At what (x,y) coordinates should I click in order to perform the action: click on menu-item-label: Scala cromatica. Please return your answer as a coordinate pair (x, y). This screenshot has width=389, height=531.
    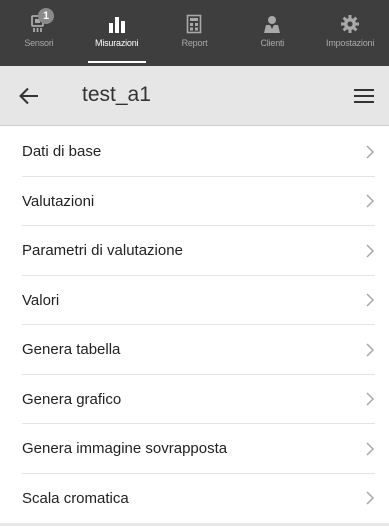
    Looking at the image, I should click on (75, 498).